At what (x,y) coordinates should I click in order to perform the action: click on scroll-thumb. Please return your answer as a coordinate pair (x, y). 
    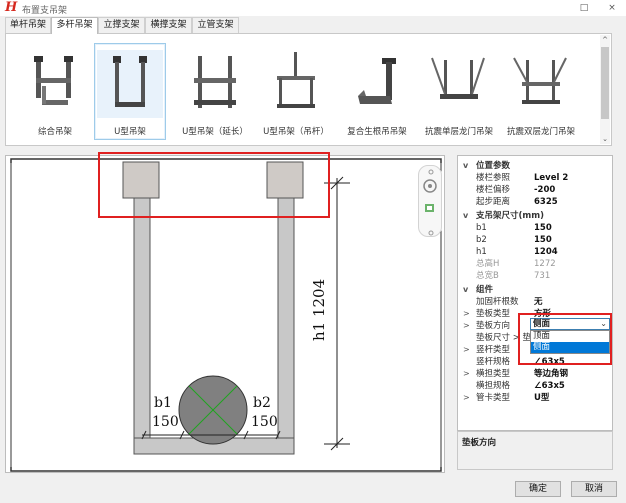
    Looking at the image, I should click on (605, 83).